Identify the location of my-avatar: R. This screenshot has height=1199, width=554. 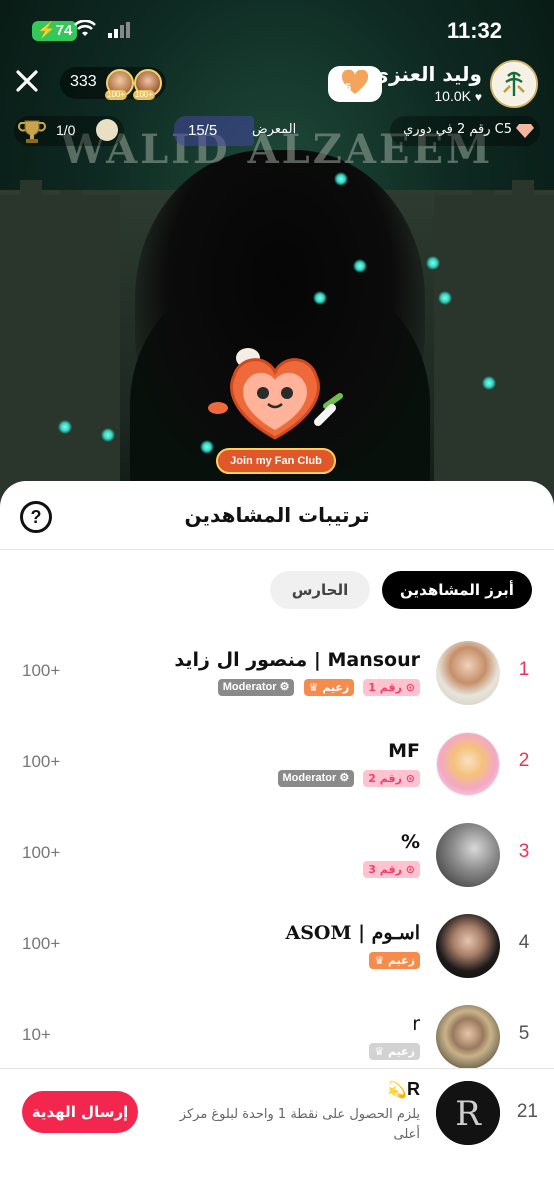
(468, 1113).